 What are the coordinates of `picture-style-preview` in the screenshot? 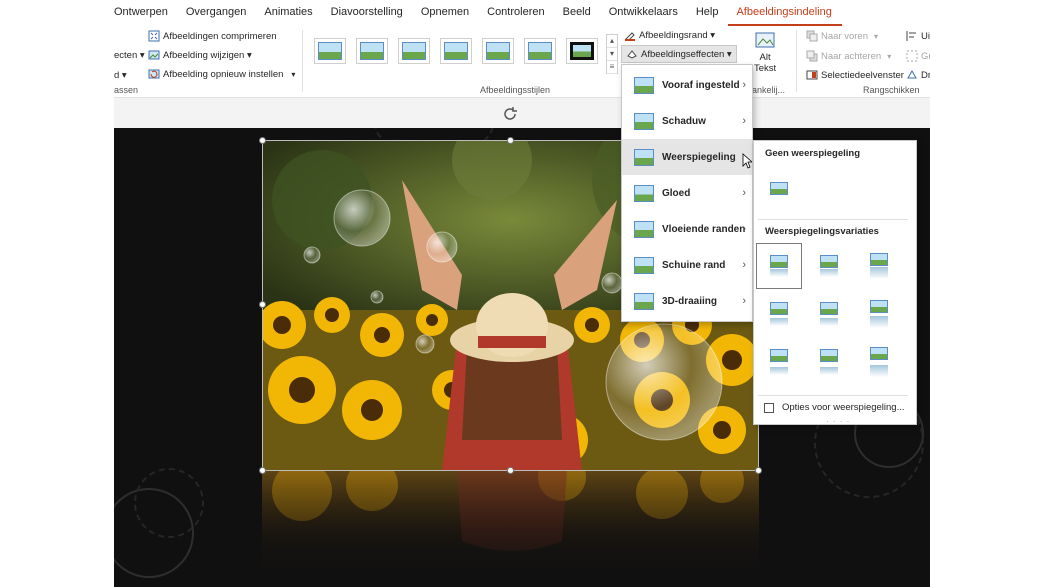 It's located at (498, 51).